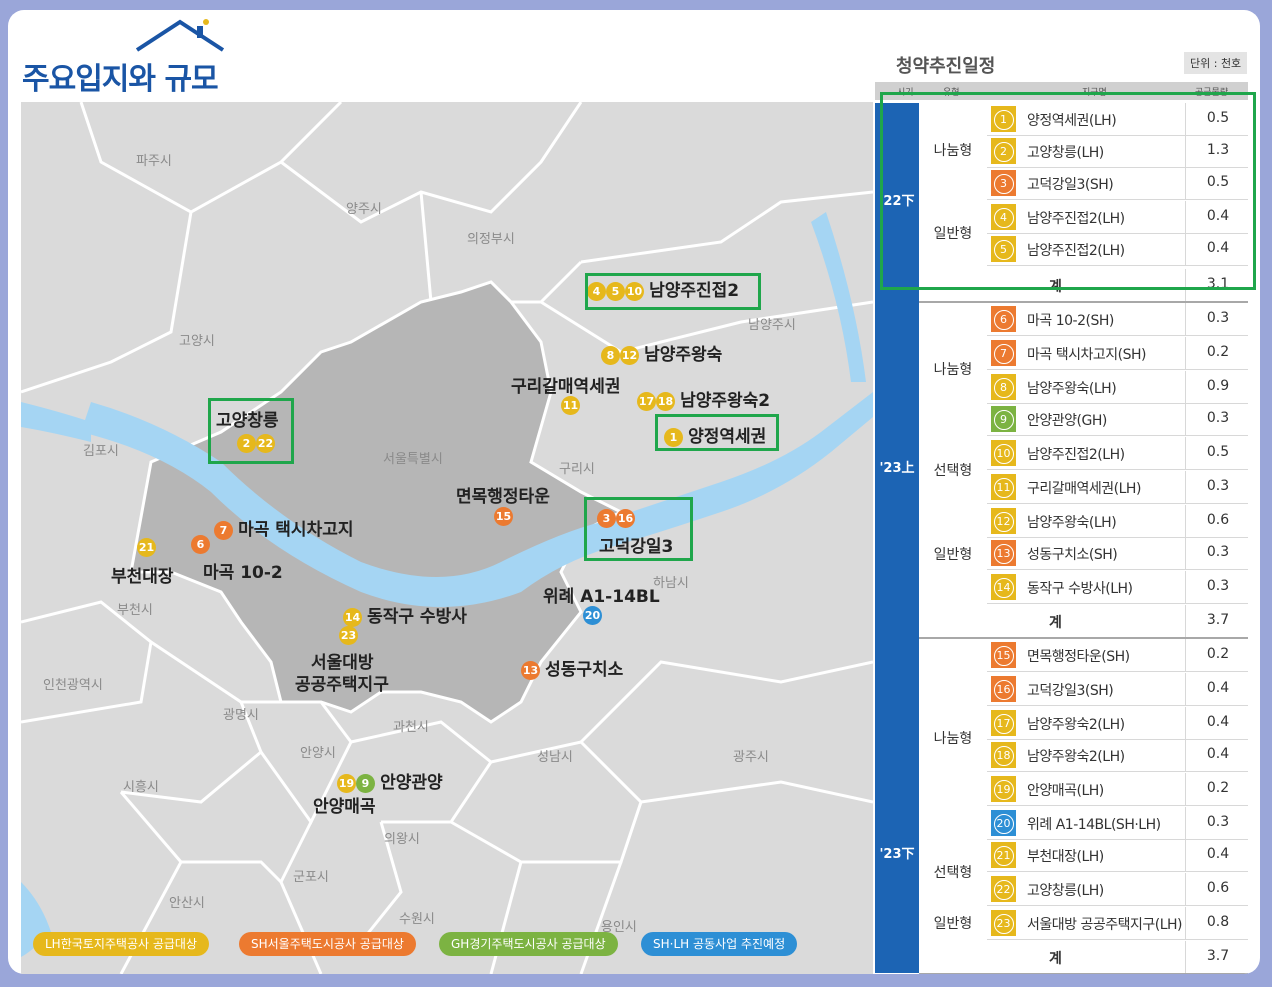 This screenshot has width=1272, height=987. What do you see at coordinates (1065, 791) in the screenshot?
I see `district-name: 안양매곡(LH)` at bounding box center [1065, 791].